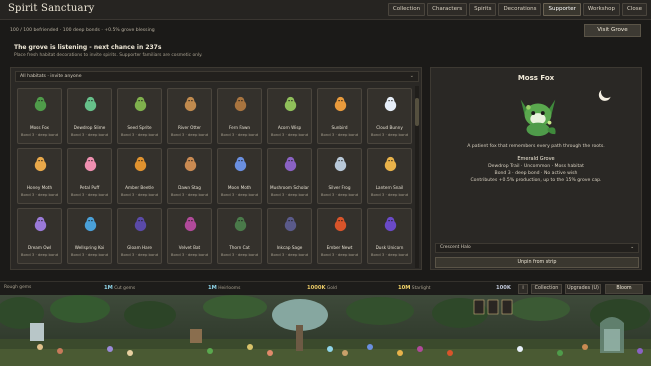  I want to click on upgrades-button: Upgrades (U), so click(583, 289).